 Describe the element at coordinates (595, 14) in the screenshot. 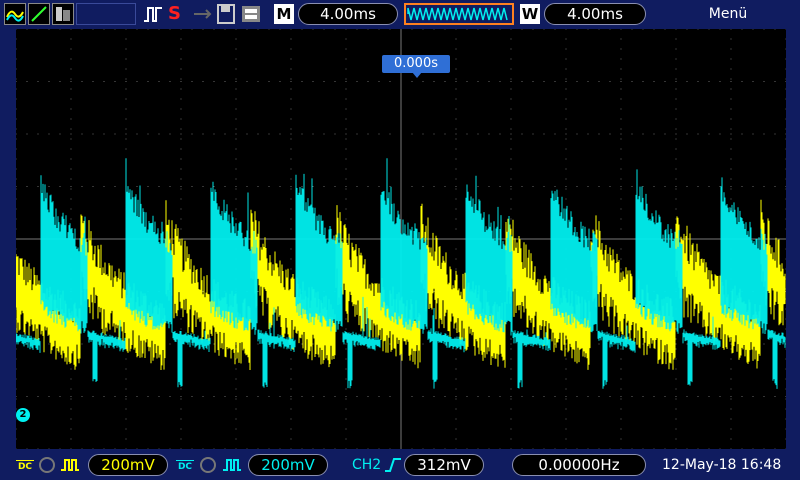

I see `window-timebase-value: 4.00ms` at that location.